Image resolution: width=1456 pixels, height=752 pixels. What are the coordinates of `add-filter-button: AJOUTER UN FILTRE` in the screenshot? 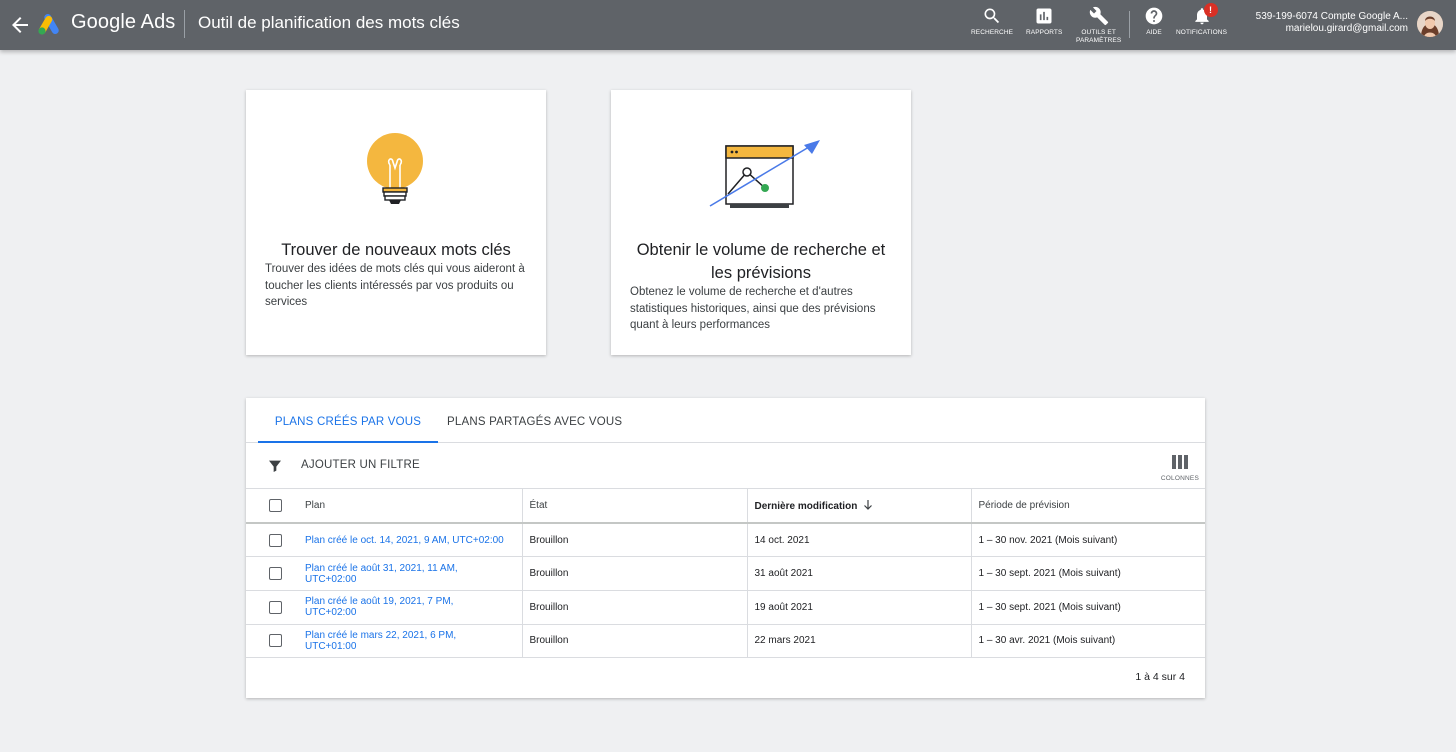 It's located at (360, 465).